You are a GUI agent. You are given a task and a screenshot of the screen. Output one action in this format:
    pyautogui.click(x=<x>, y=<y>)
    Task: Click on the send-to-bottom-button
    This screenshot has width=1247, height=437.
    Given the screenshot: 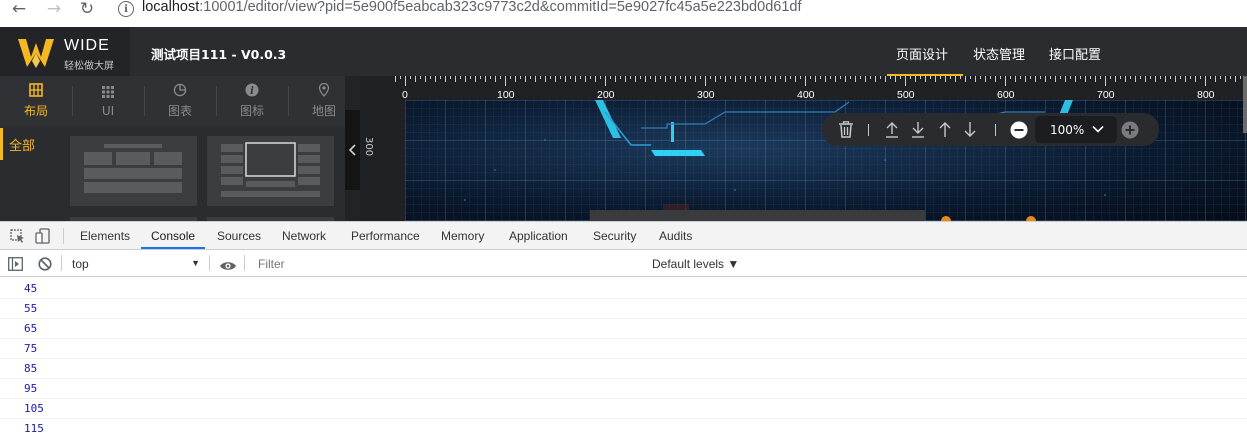 What is the action you would take?
    pyautogui.click(x=918, y=129)
    